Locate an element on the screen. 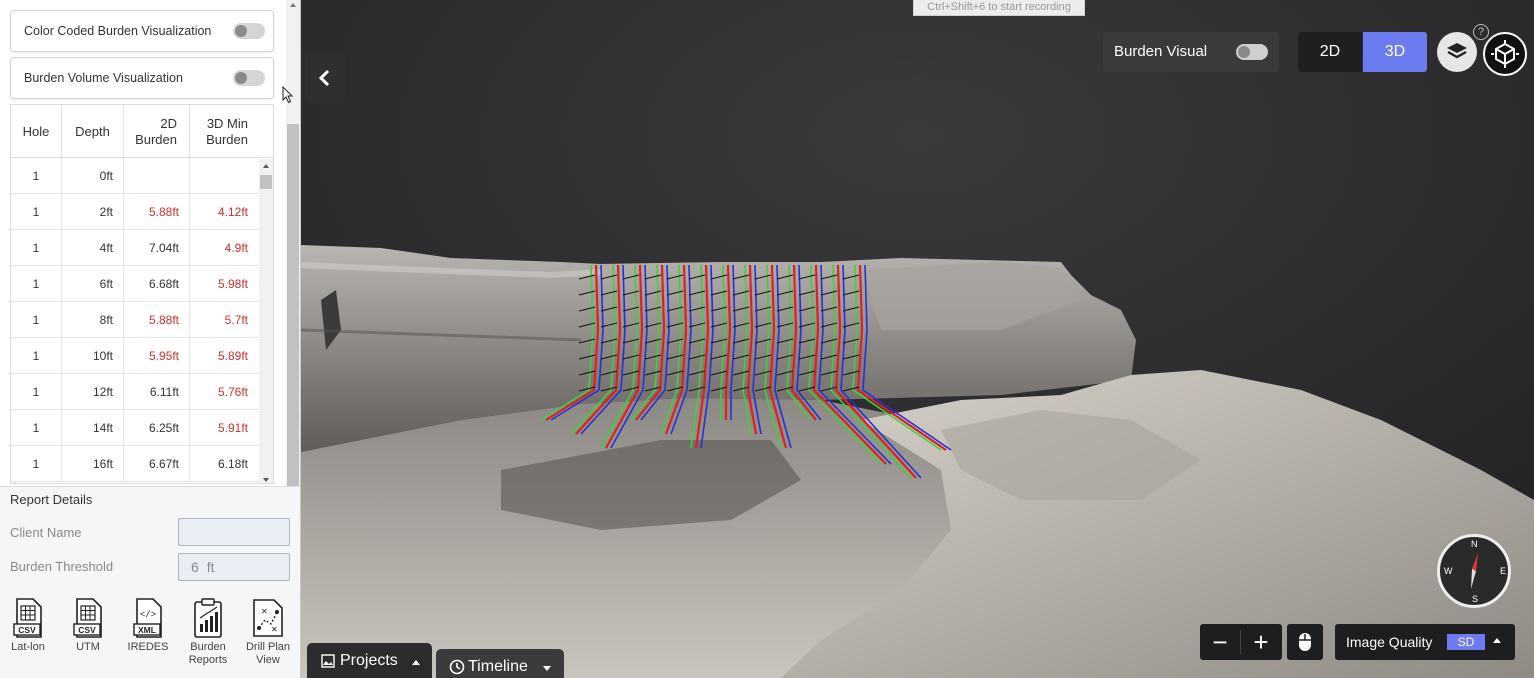 This screenshot has height=678, width=1534. projects-tab: Projects is located at coordinates (369, 660).